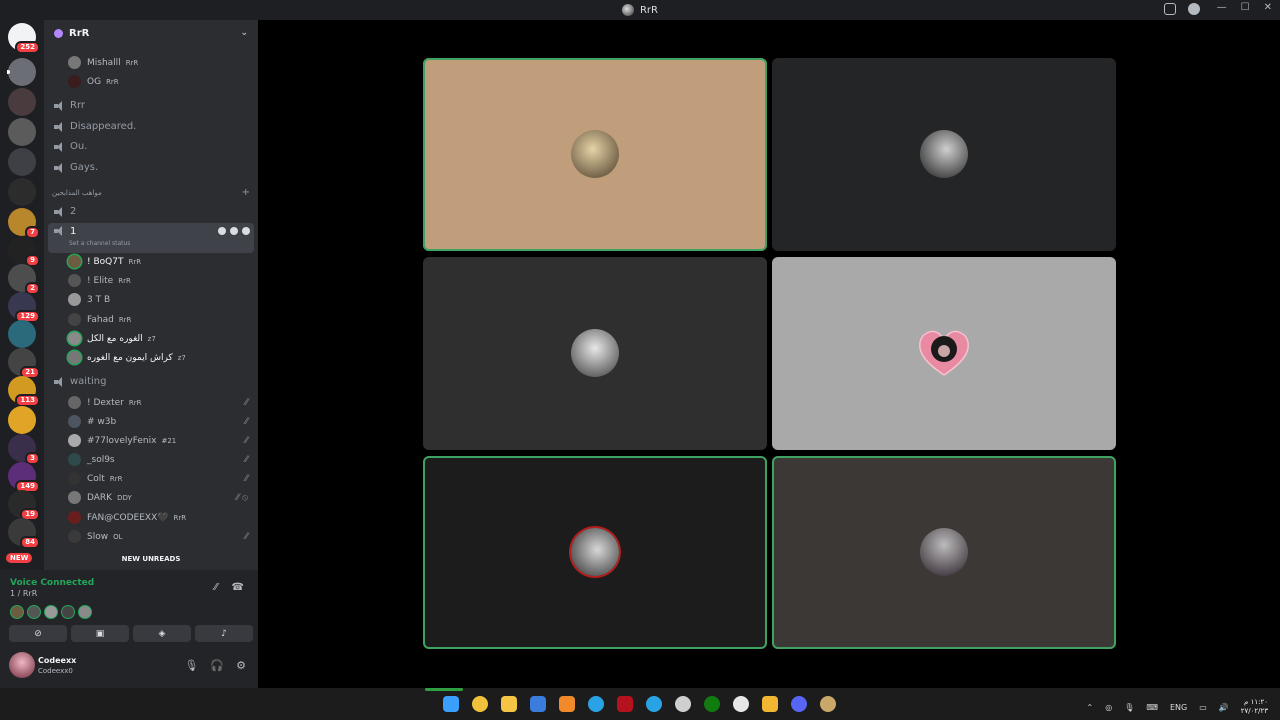  Describe the element at coordinates (1224, 707) in the screenshot. I see `volume-icon: 🔊` at that location.